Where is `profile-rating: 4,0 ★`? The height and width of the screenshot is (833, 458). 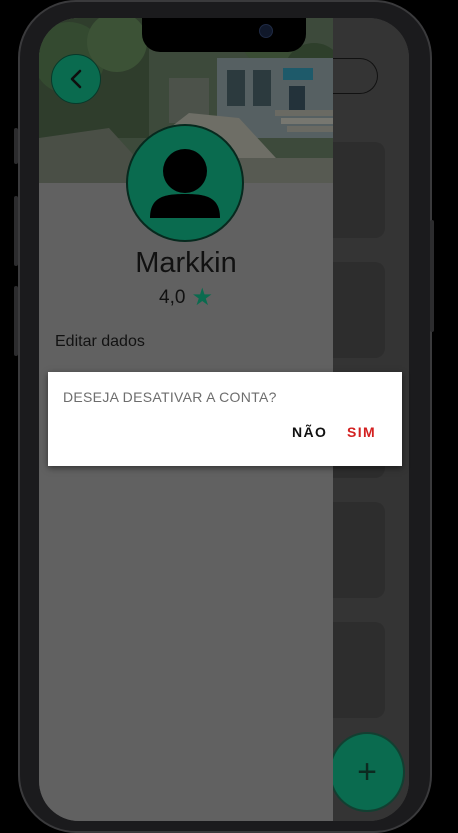 profile-rating: 4,0 ★ is located at coordinates (186, 298).